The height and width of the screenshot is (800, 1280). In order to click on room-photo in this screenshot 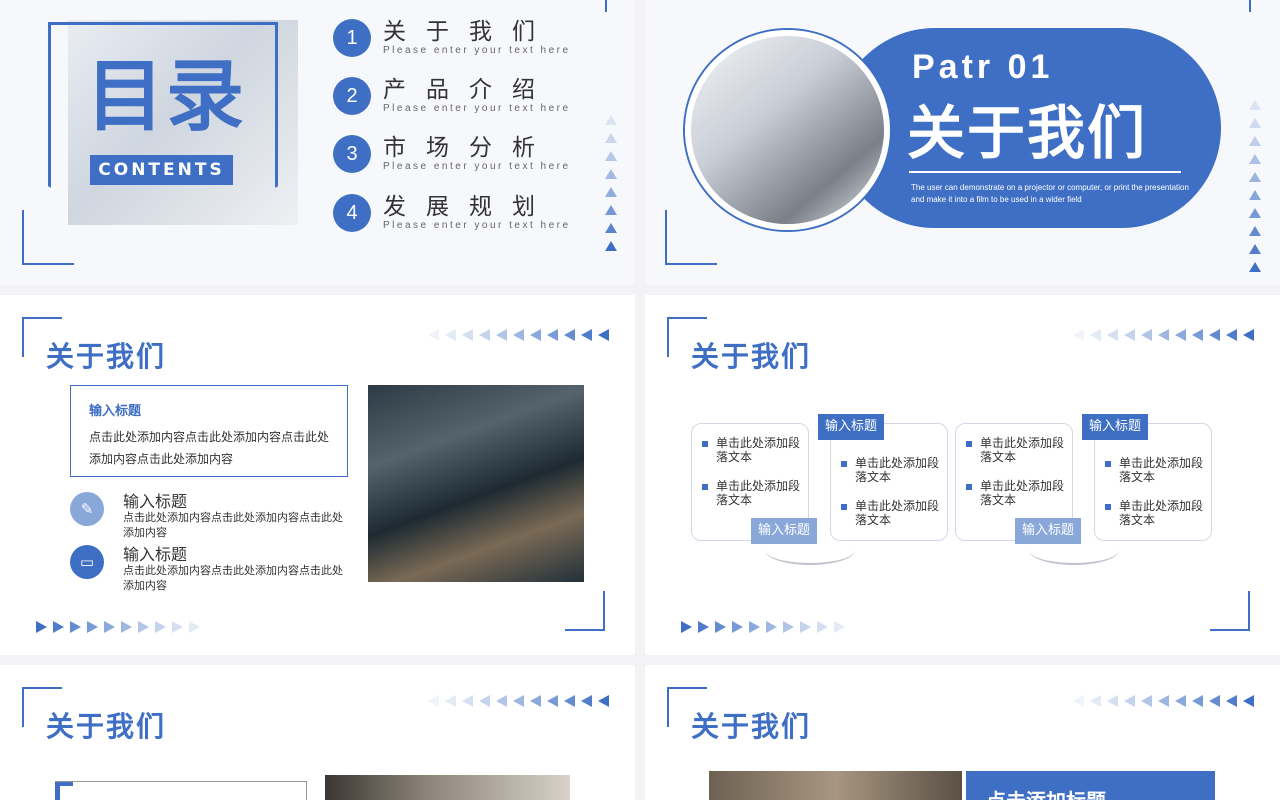, I will do `click(835, 785)`.